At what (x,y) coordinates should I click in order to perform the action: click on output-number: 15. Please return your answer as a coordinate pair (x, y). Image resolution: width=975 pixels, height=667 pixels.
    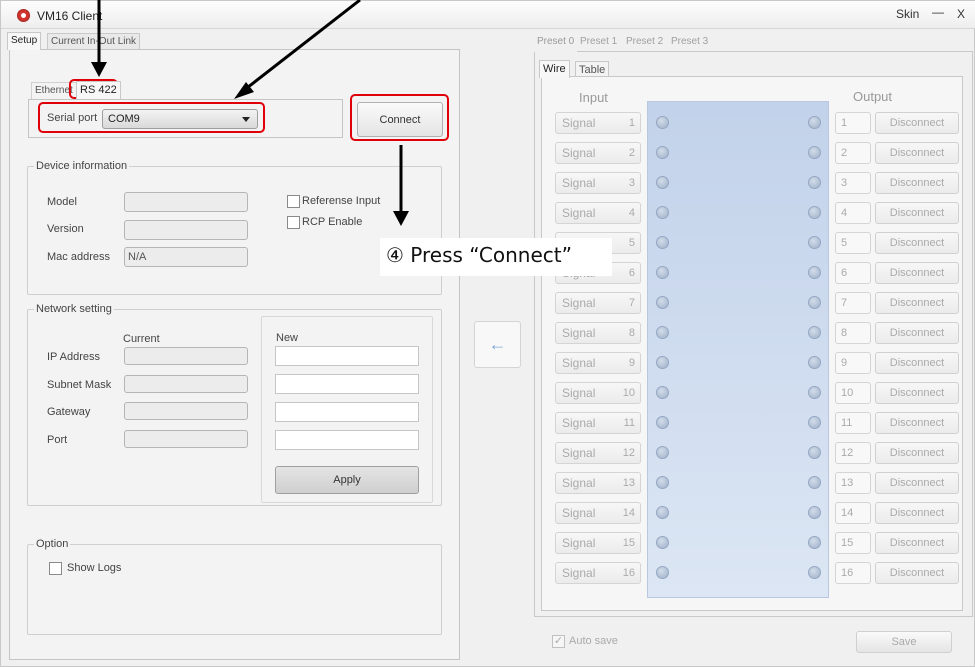
    Looking at the image, I should click on (853, 543).